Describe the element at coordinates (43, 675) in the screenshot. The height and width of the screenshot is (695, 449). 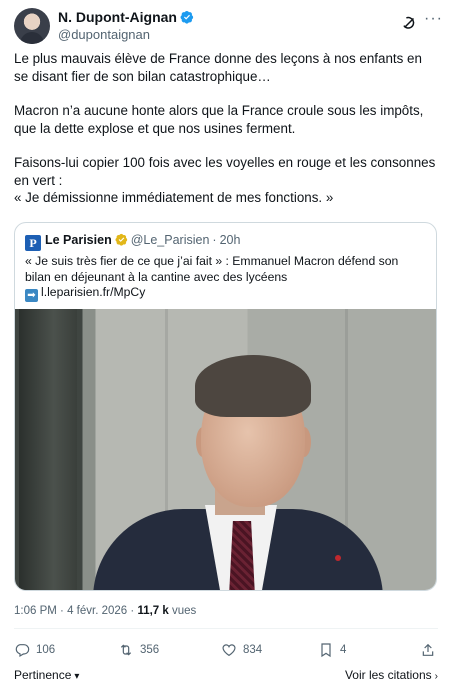
I see `sort-label: Pertinence` at that location.